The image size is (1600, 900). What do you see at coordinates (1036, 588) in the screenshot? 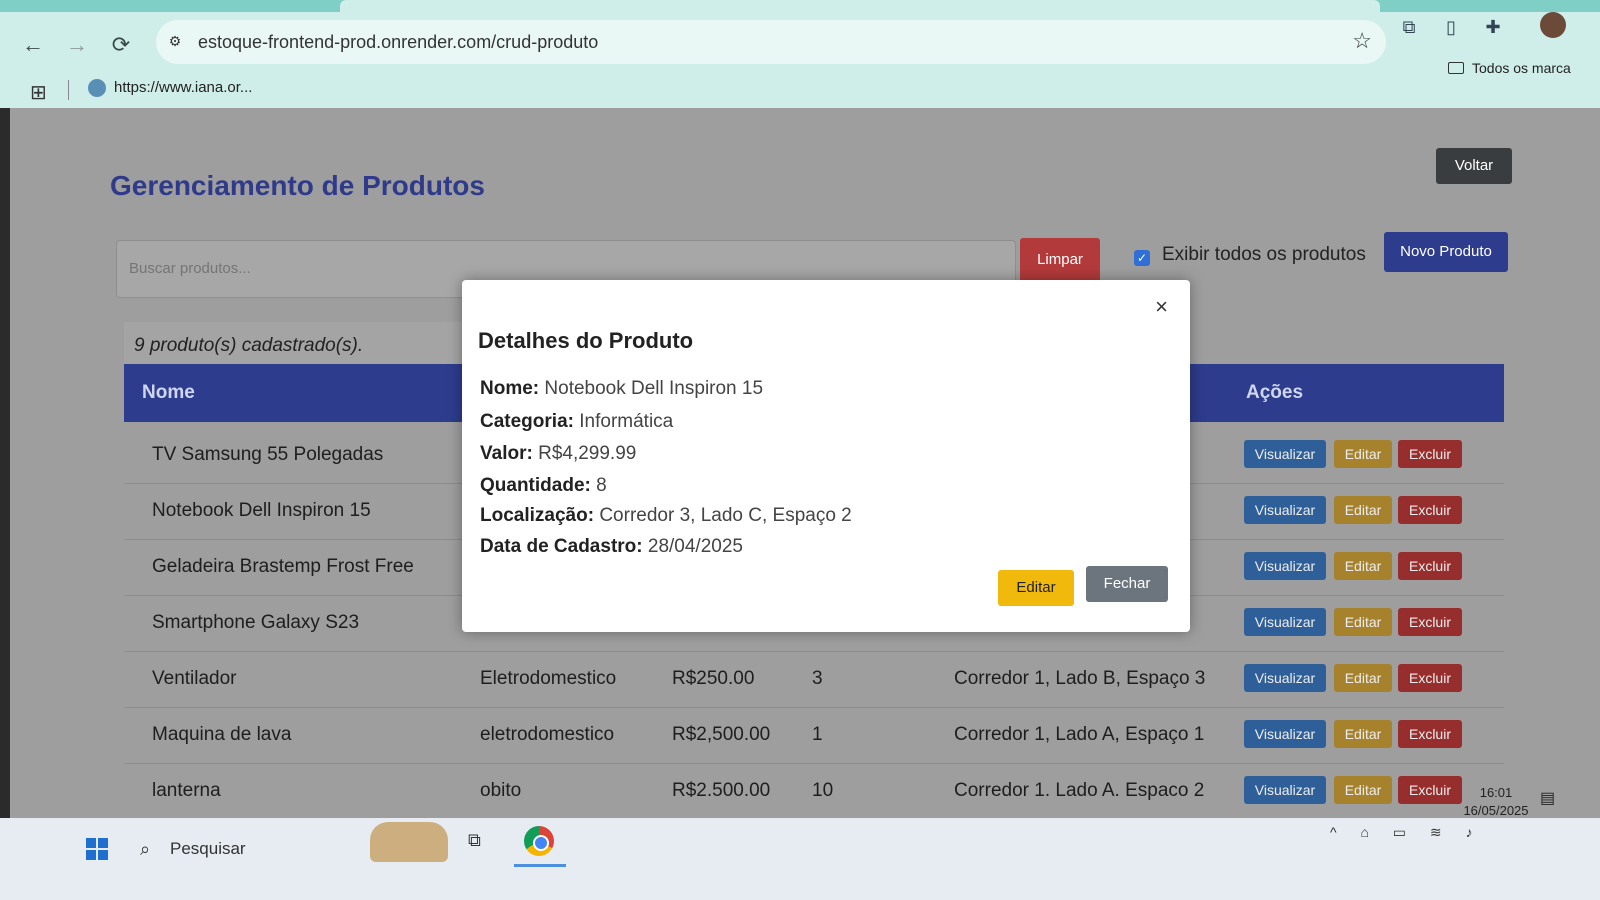
I see `modal-edit-button: Editar` at bounding box center [1036, 588].